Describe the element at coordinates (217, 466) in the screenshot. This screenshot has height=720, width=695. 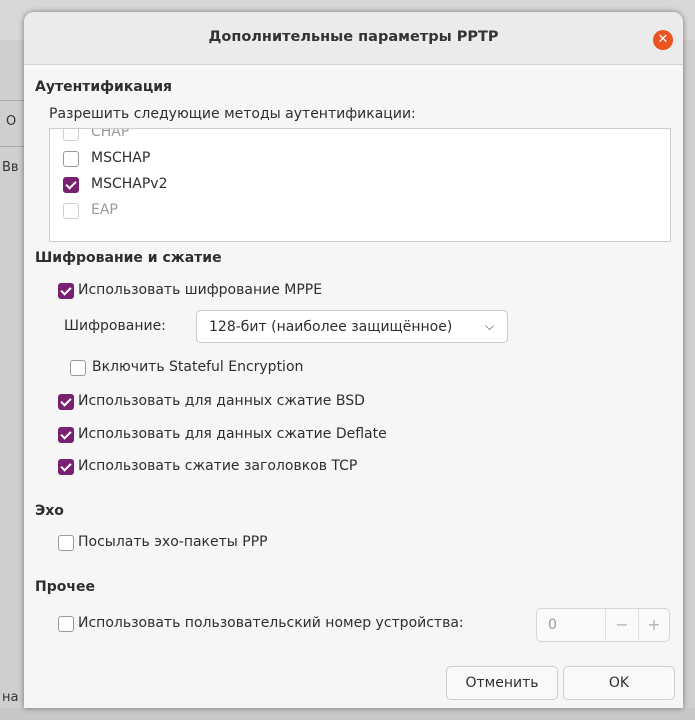
I see `tcp-label: Использовать сжатие заголовков TCP` at that location.